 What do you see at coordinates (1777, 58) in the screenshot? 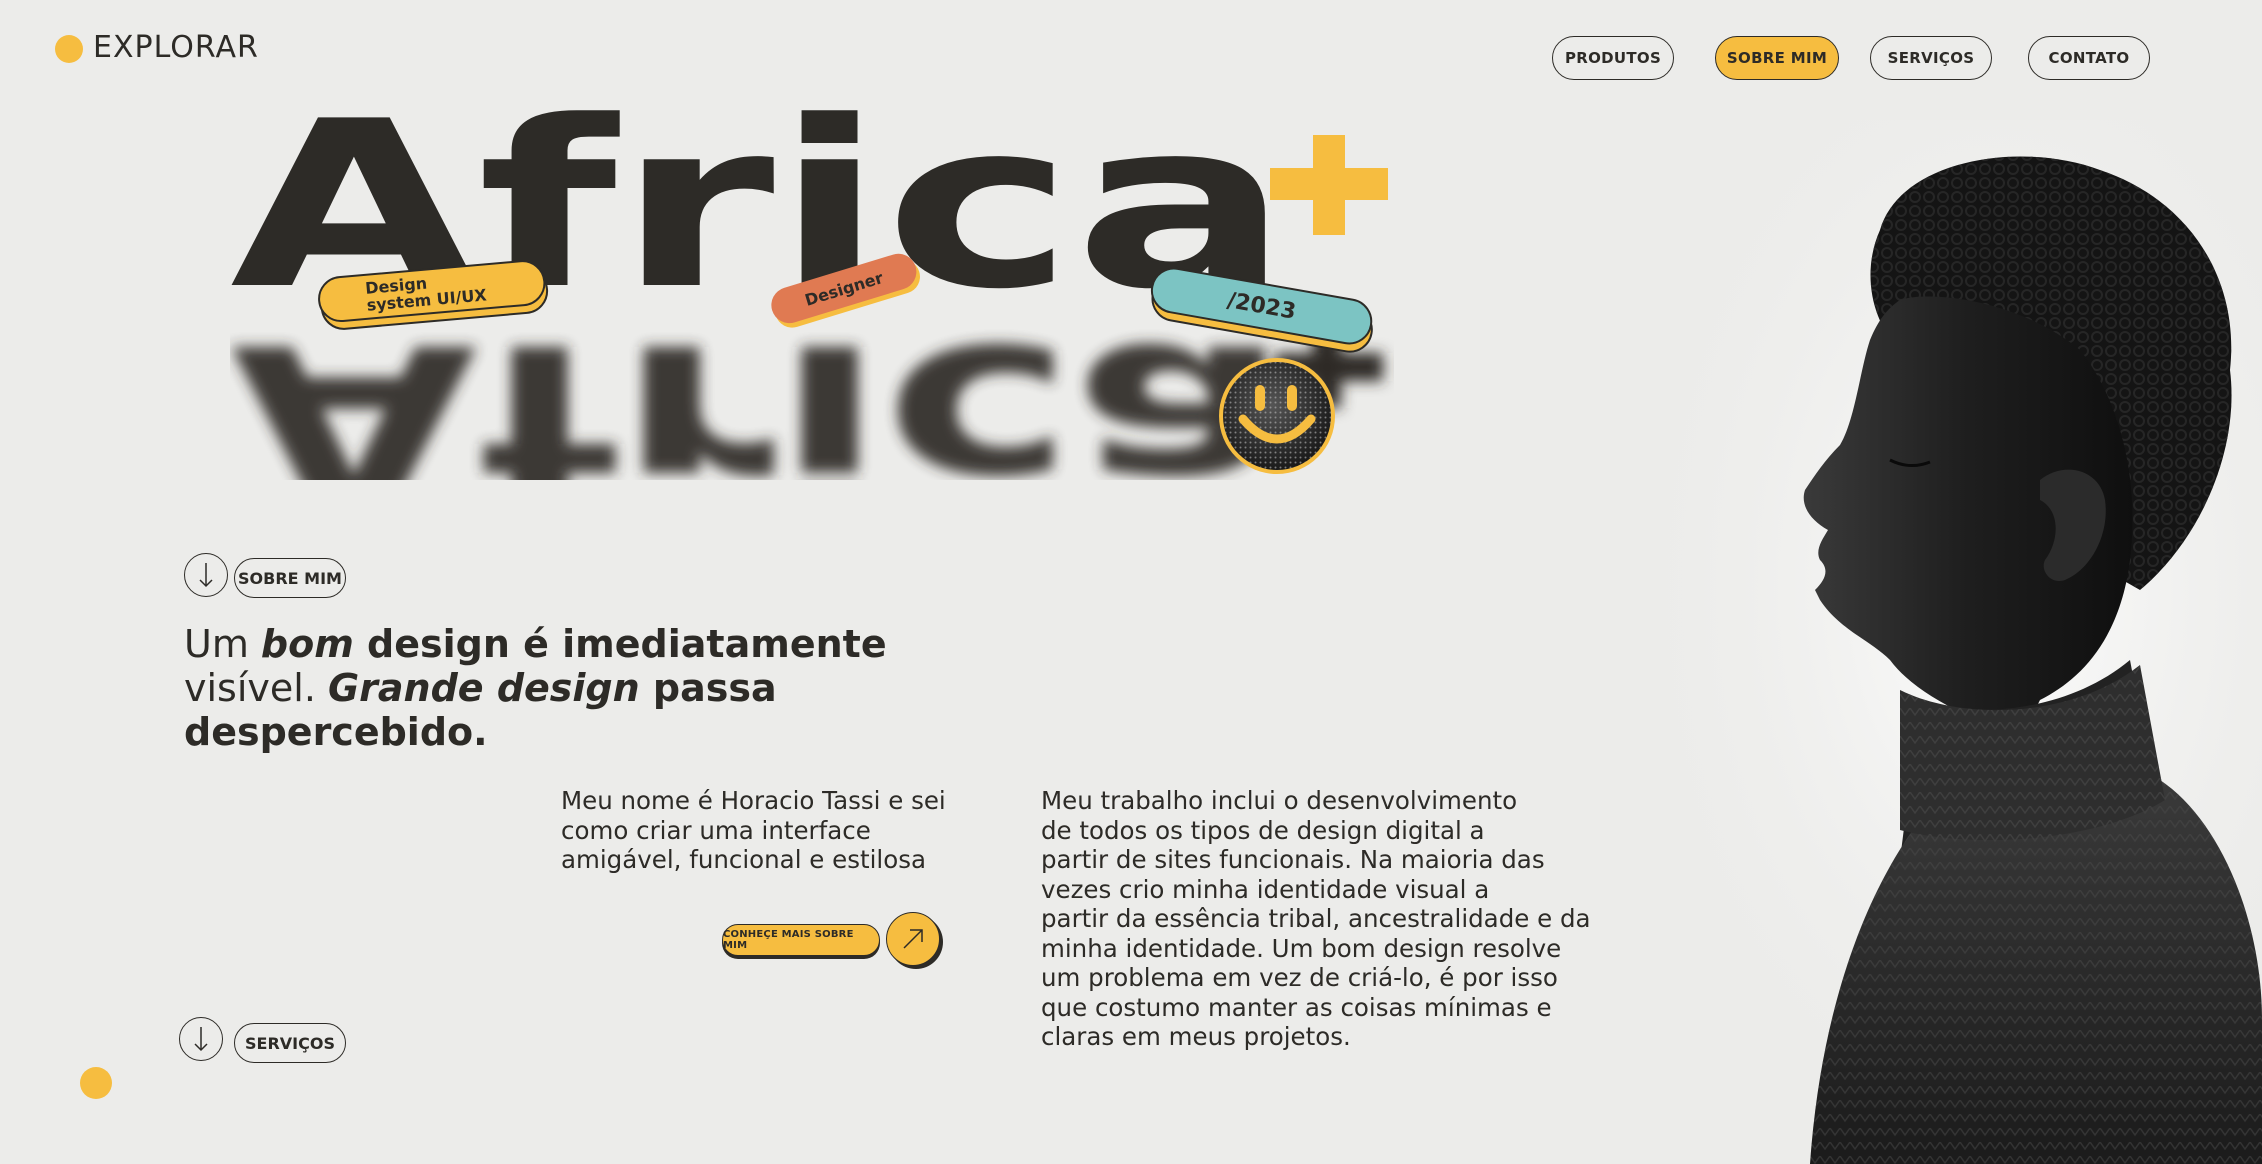
I see `nav-sobre-mim: SOBRE MIM` at bounding box center [1777, 58].